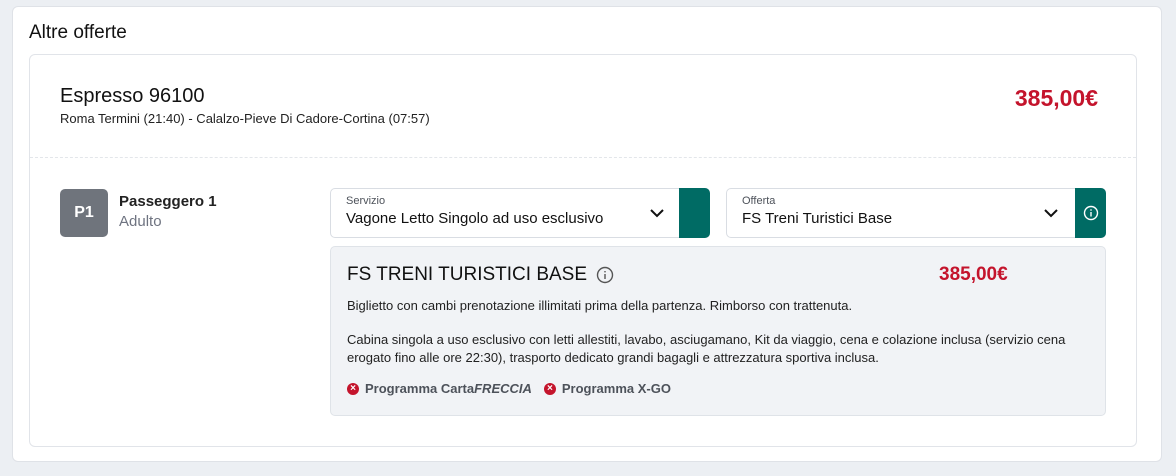  Describe the element at coordinates (616, 388) in the screenshot. I see `program-prefix: Programma X-GO` at that location.